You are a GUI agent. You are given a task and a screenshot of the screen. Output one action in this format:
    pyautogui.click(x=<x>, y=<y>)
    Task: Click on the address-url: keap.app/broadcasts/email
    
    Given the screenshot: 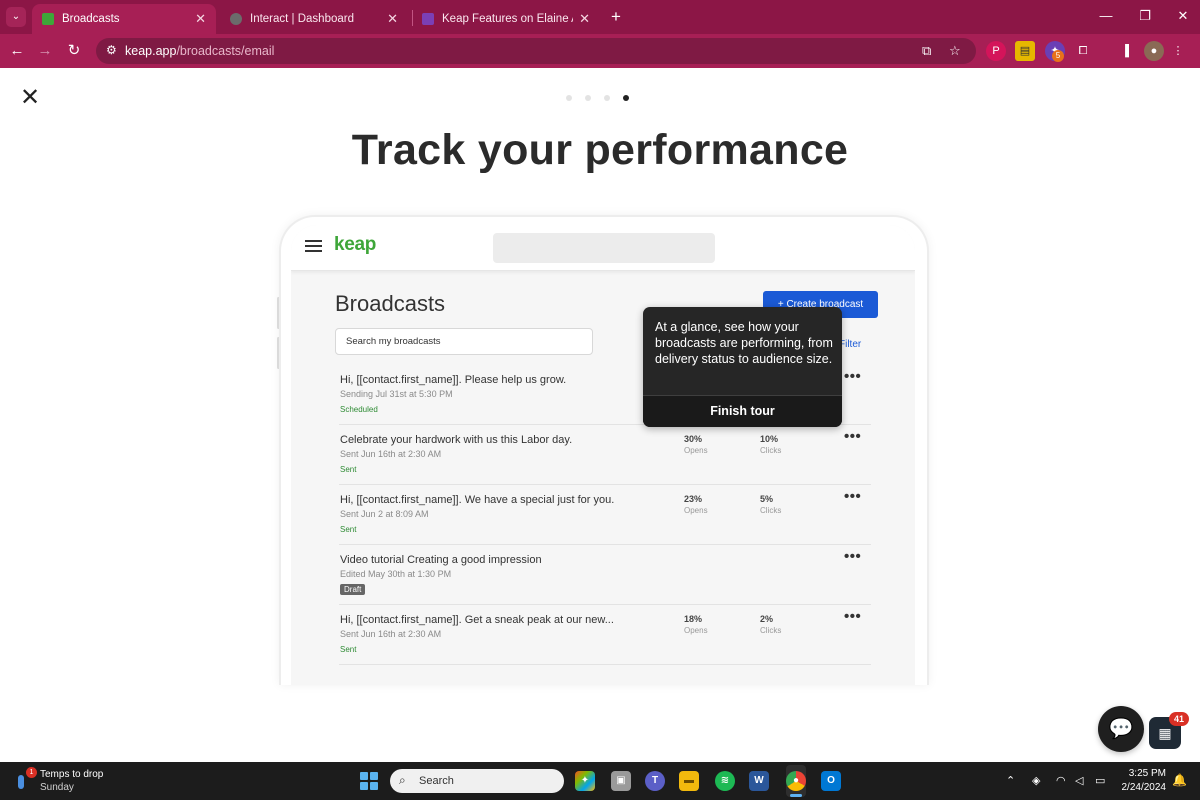 What is the action you would take?
    pyautogui.click(x=200, y=51)
    